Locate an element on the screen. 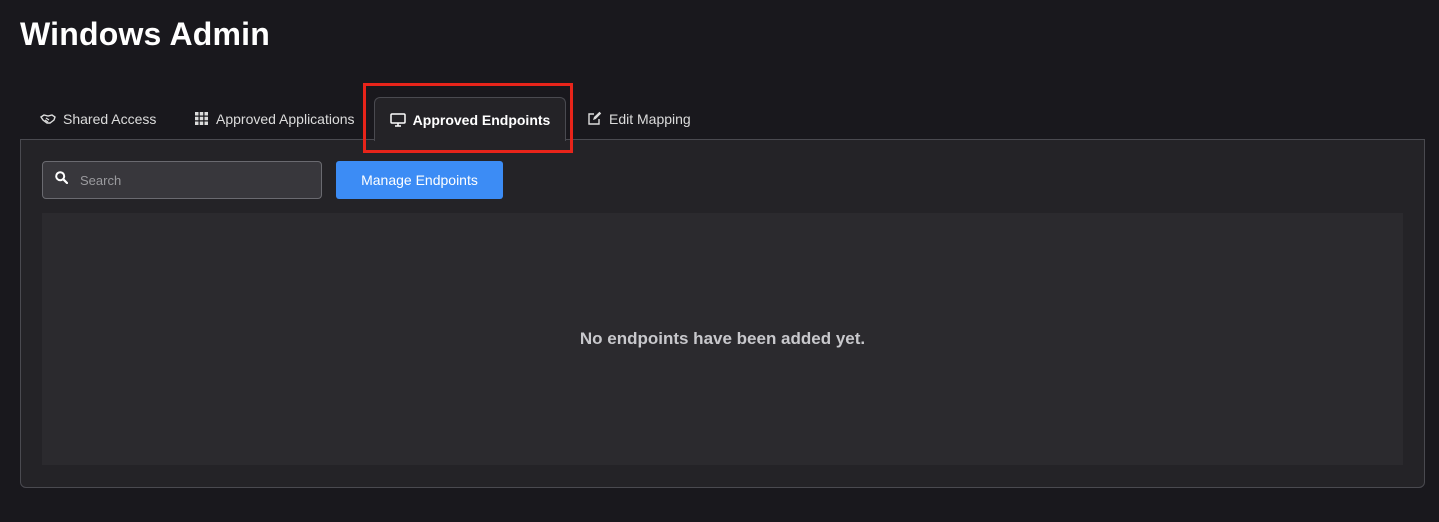  tab-approved-endpoints: Approved Endpoints is located at coordinates (470, 119).